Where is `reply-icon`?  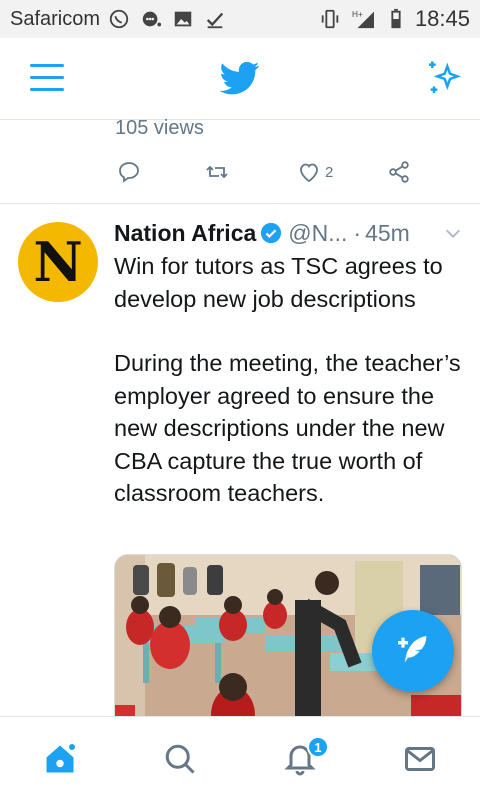 reply-icon is located at coordinates (129, 172).